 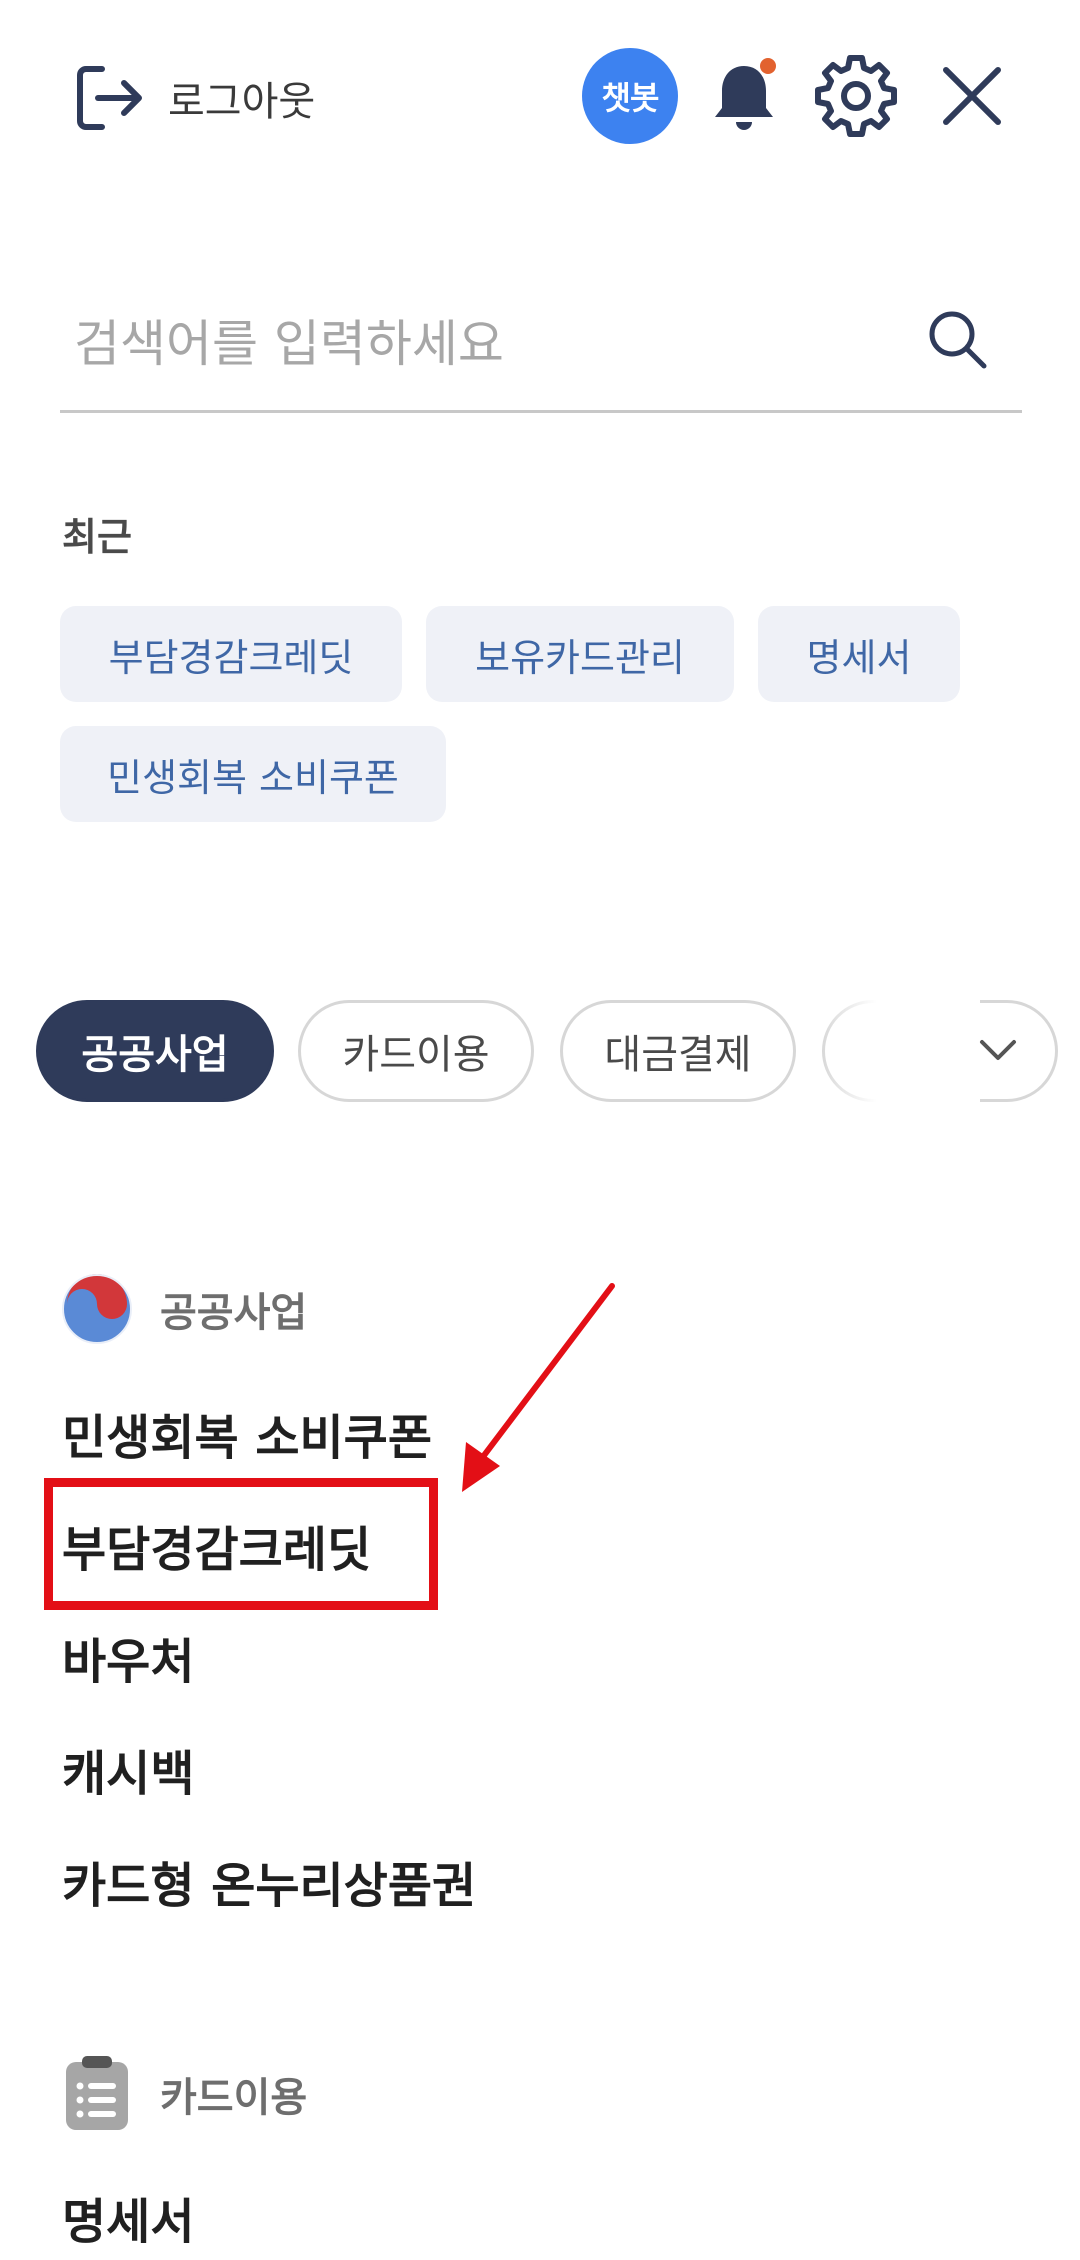 I want to click on red-arrow-annotation, so click(x=538, y=1387).